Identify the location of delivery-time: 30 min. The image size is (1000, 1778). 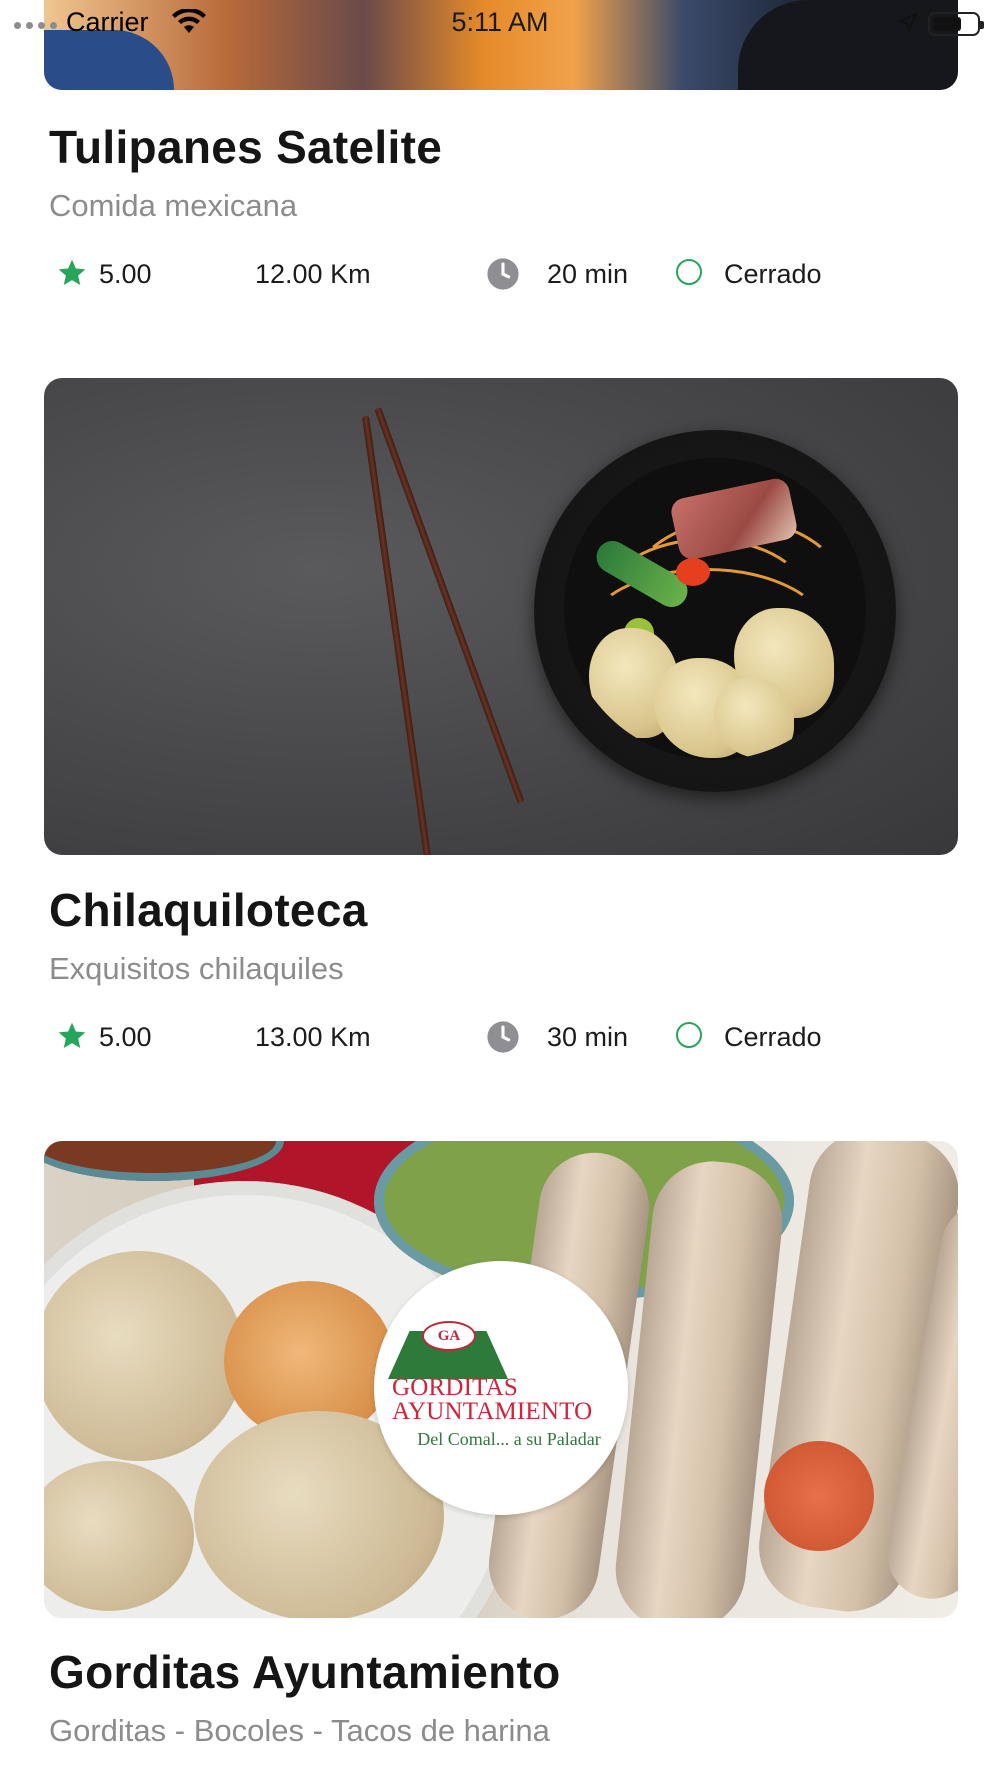
(588, 1037).